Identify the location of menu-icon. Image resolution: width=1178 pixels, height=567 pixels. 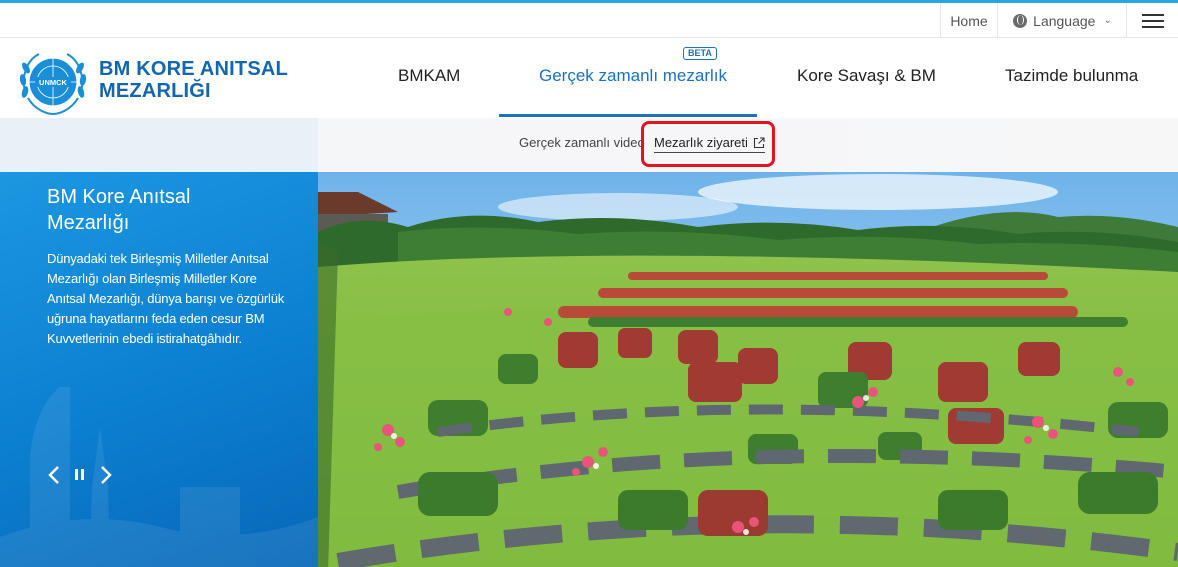
(1152, 20).